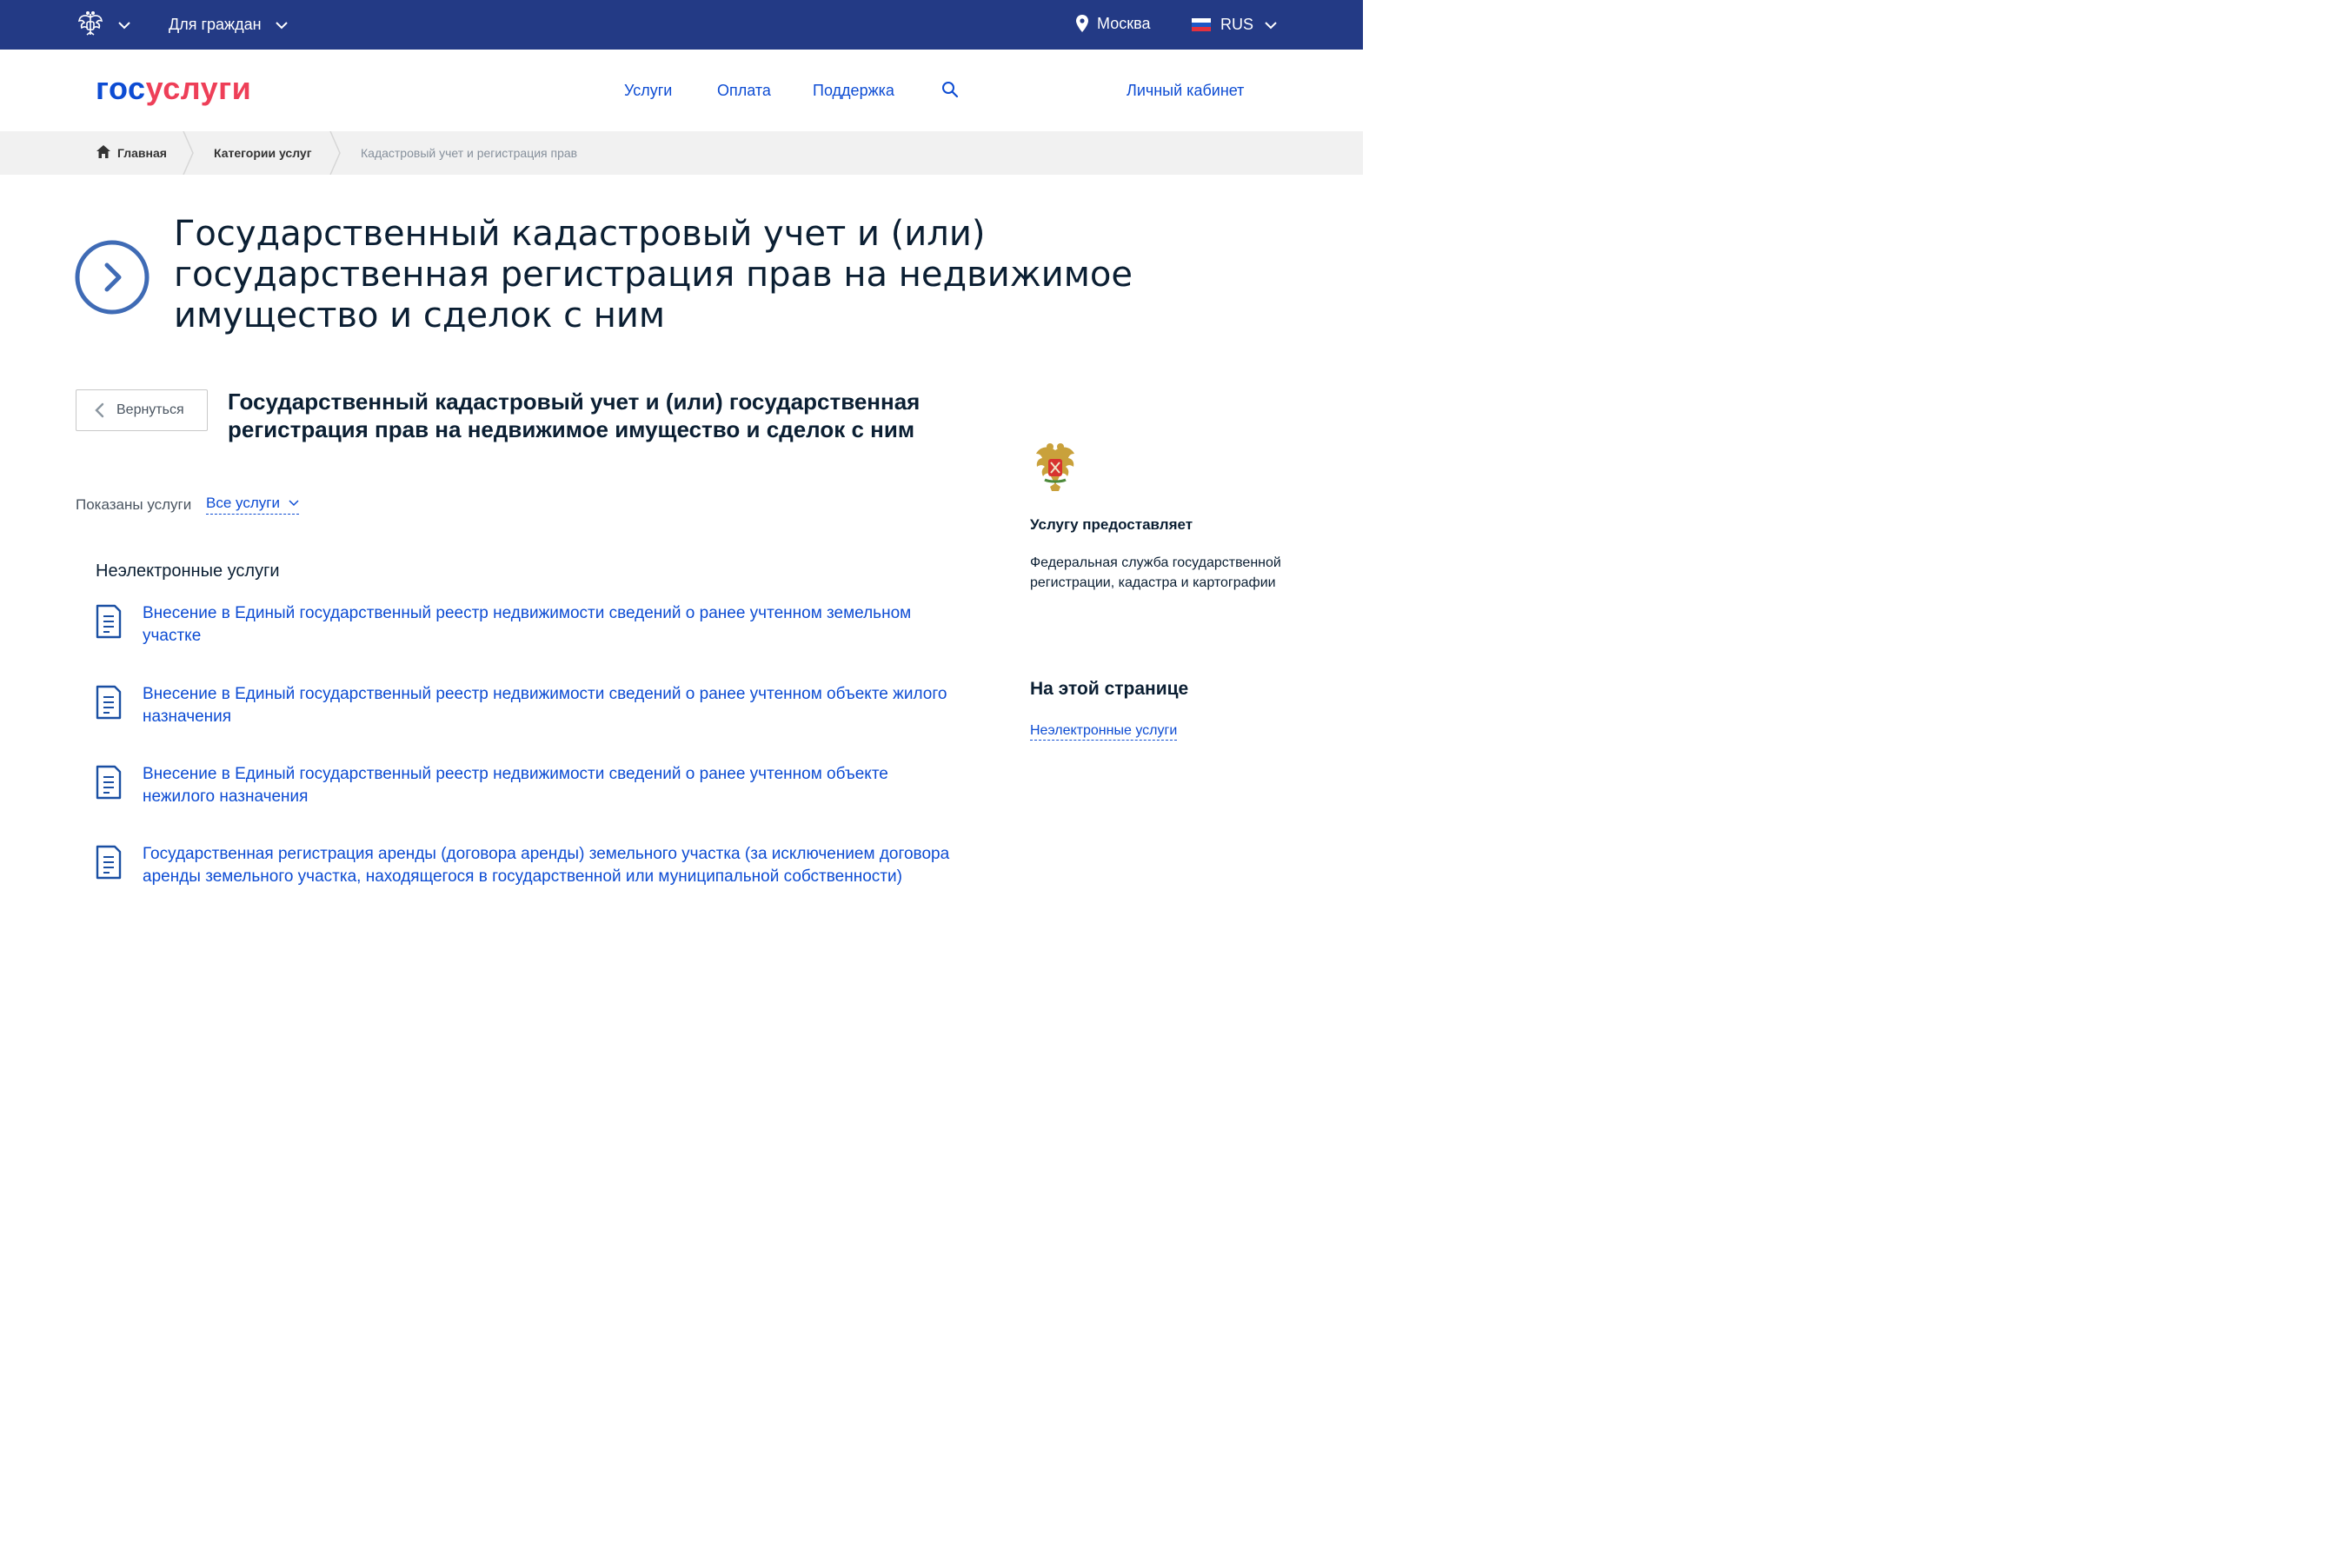  I want to click on city-selector: Москва, so click(1124, 24).